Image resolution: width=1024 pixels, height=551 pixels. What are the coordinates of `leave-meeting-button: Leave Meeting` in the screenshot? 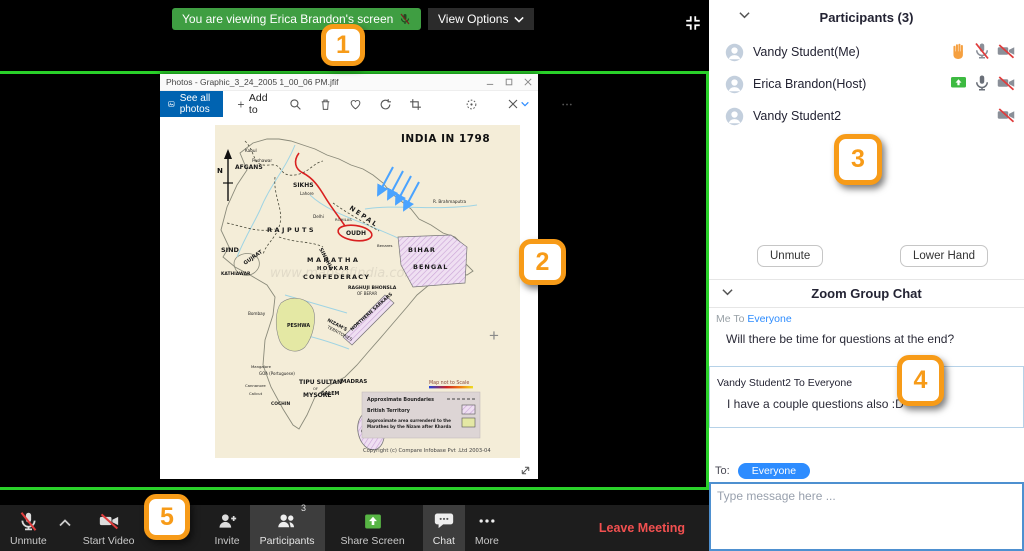 It's located at (642, 528).